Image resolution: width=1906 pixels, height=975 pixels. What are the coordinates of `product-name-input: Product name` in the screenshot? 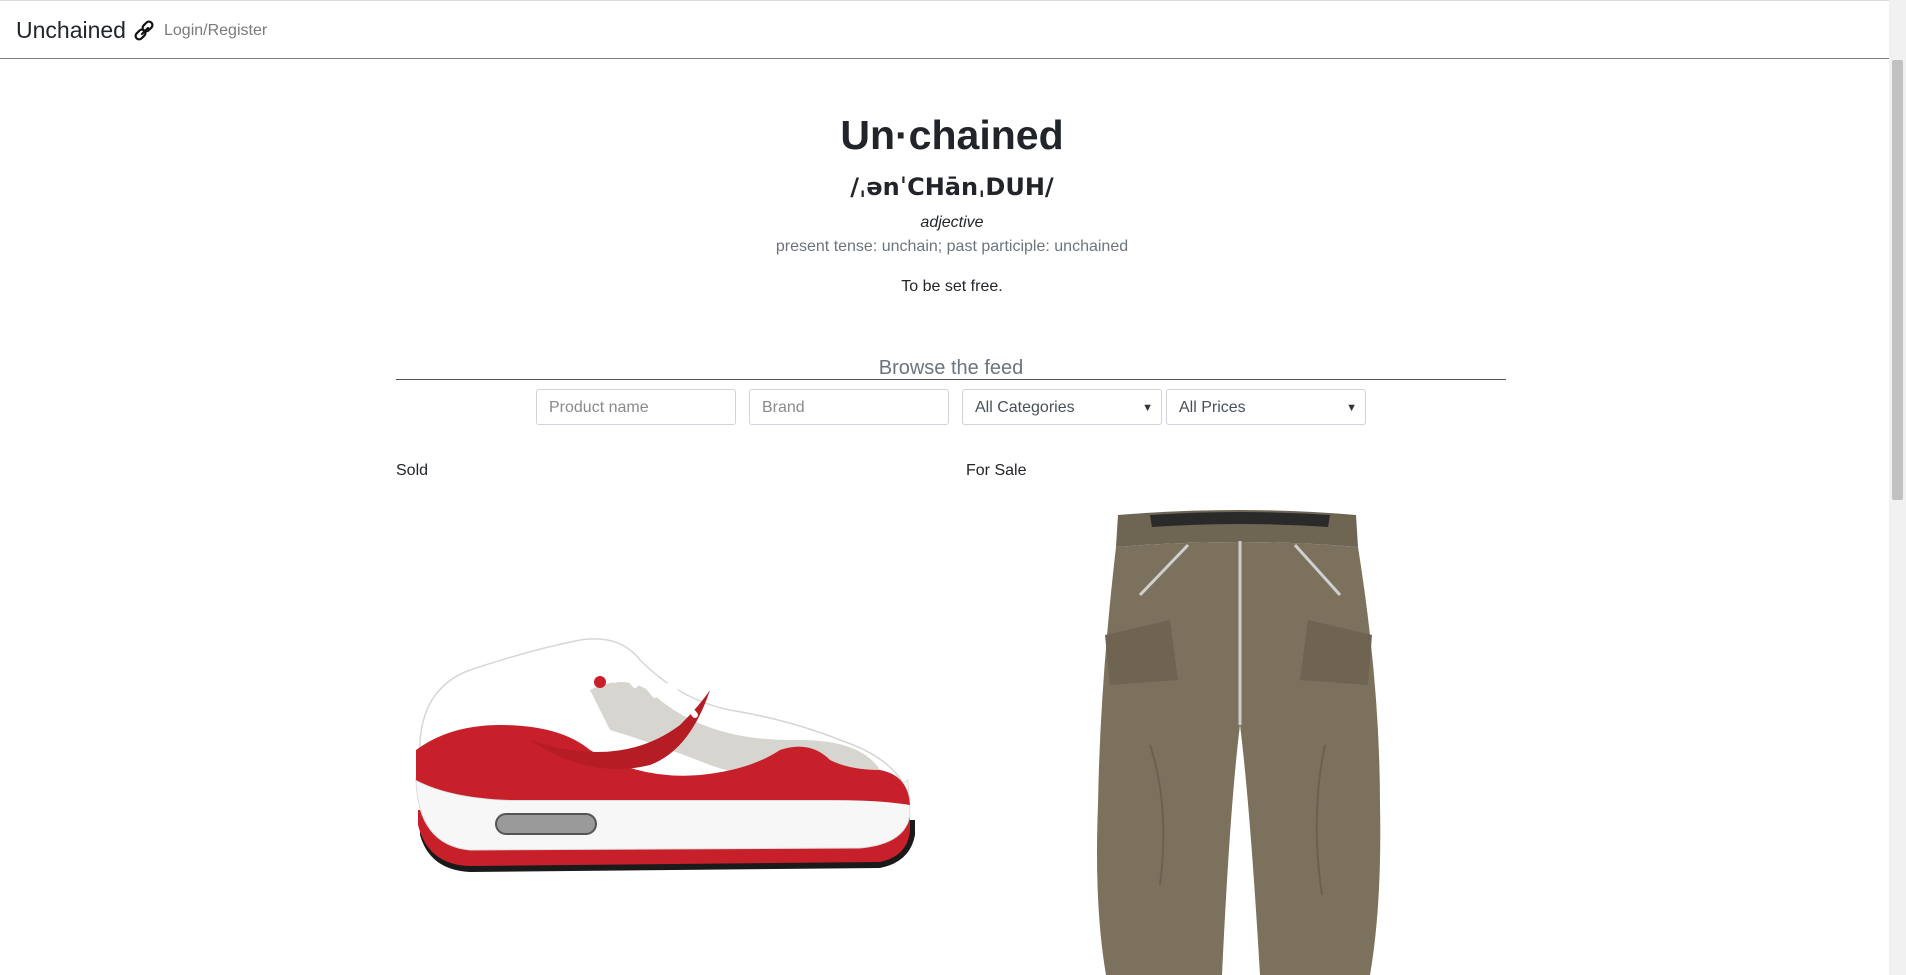 It's located at (636, 407).